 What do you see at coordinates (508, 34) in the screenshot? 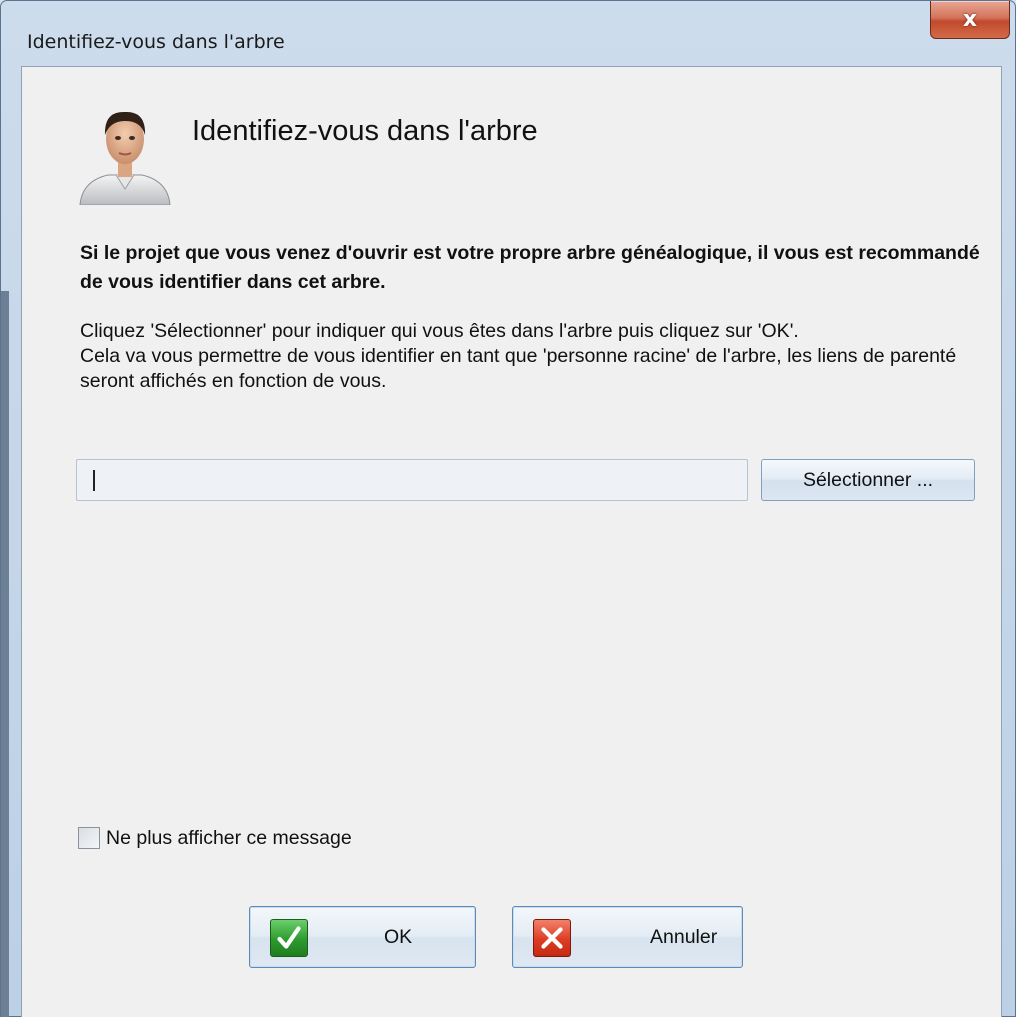
I see `title-bar: Identifiez-vous dans l'arbre x` at bounding box center [508, 34].